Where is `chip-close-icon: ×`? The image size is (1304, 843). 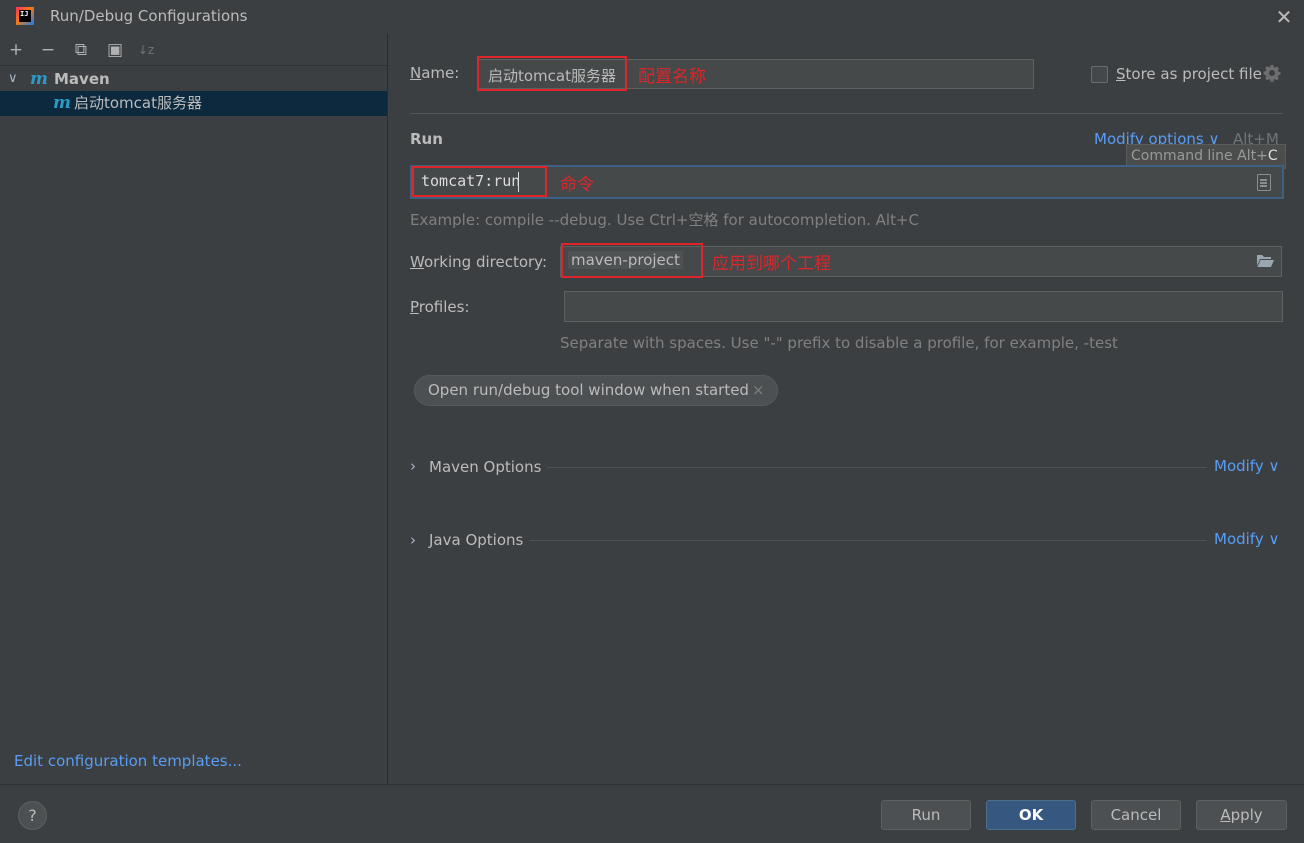
chip-close-icon: × is located at coordinates (758, 390).